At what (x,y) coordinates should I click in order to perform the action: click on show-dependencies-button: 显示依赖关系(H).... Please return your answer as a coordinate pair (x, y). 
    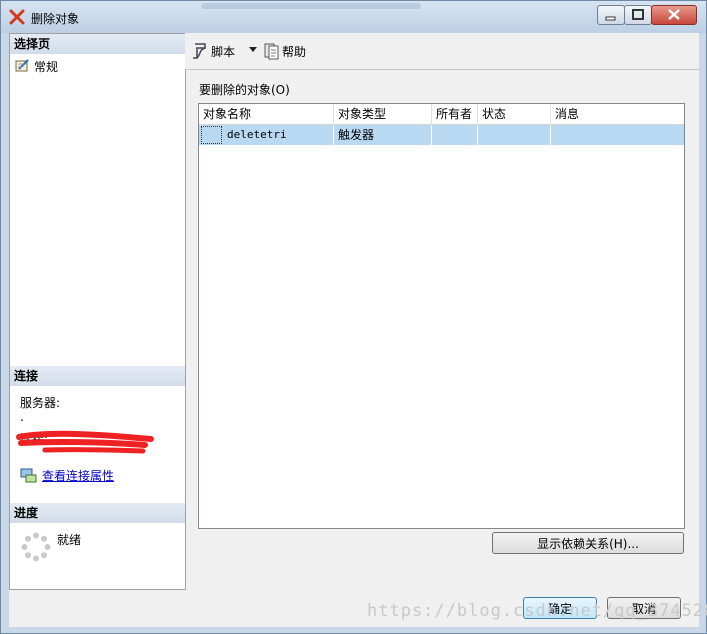
    Looking at the image, I should click on (588, 543).